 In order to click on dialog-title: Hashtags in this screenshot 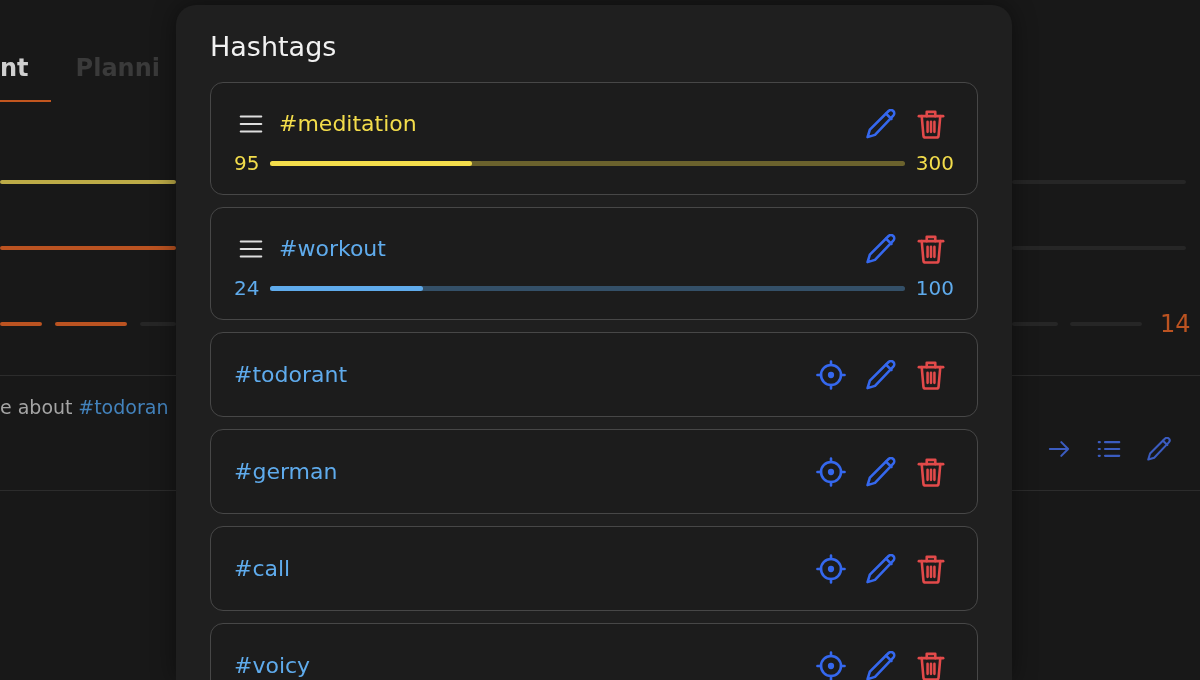, I will do `click(273, 47)`.